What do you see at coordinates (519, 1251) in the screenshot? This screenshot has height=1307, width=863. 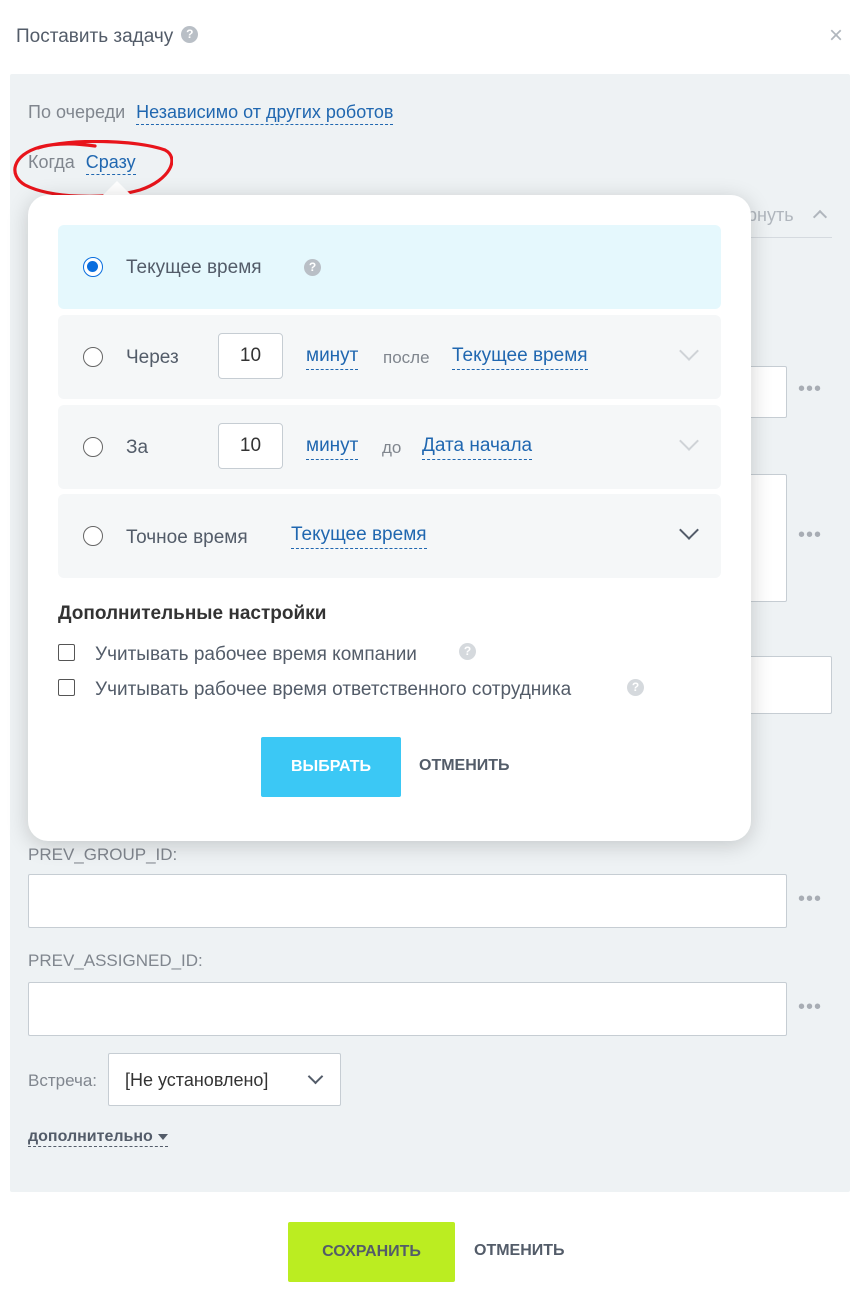 I see `cancel-button: ОТМЕНИТЬ` at bounding box center [519, 1251].